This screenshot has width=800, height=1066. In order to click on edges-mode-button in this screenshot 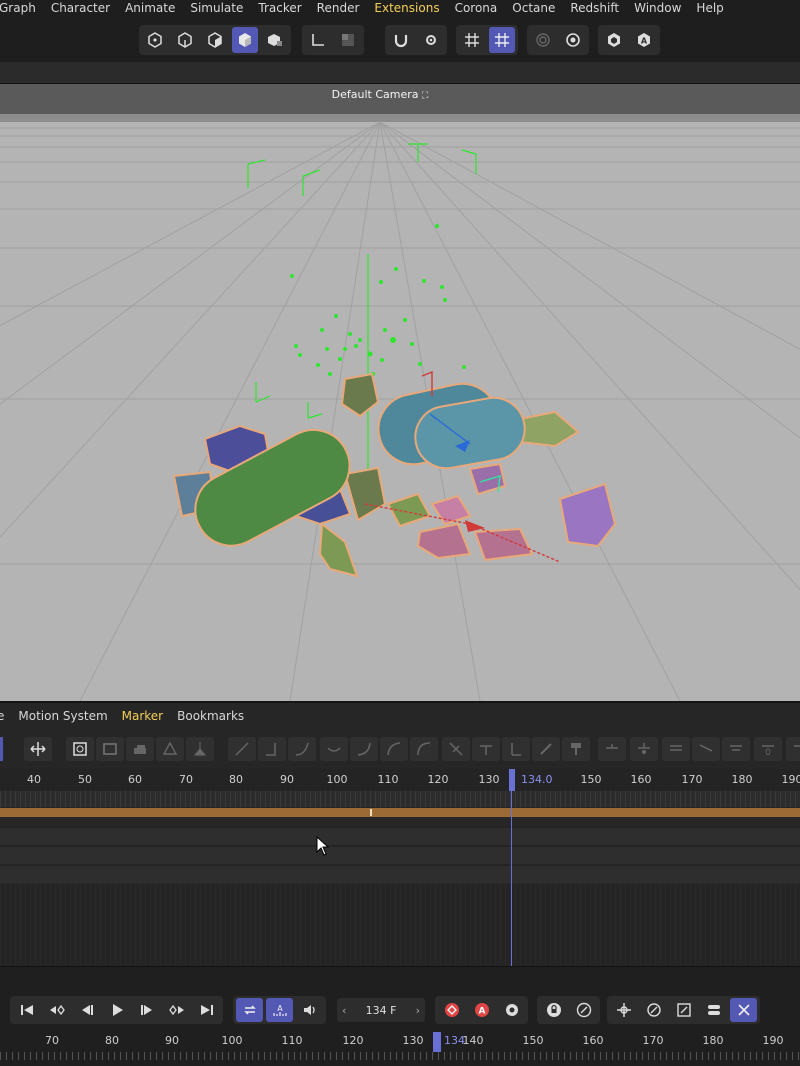, I will do `click(185, 40)`.